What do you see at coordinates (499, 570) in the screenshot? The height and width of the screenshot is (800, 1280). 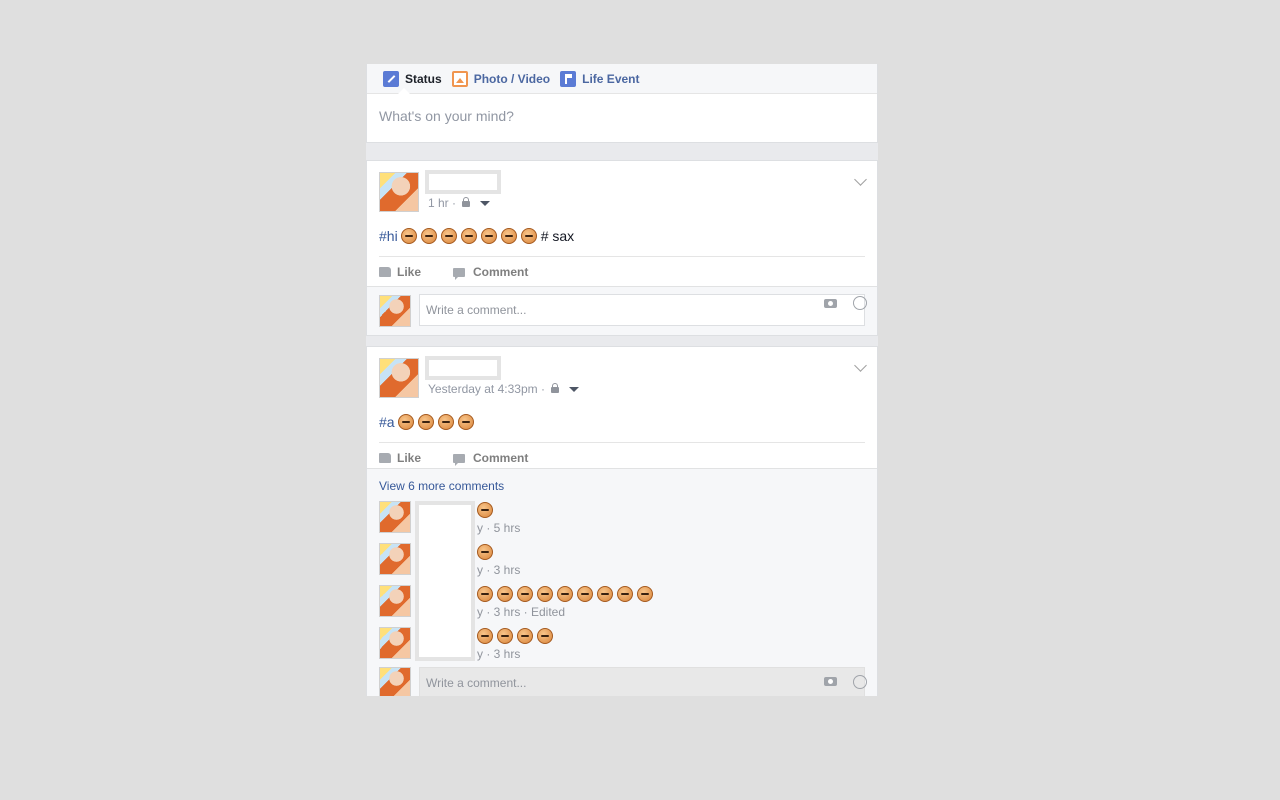 I see `comment-meta: y · 3 hrs` at bounding box center [499, 570].